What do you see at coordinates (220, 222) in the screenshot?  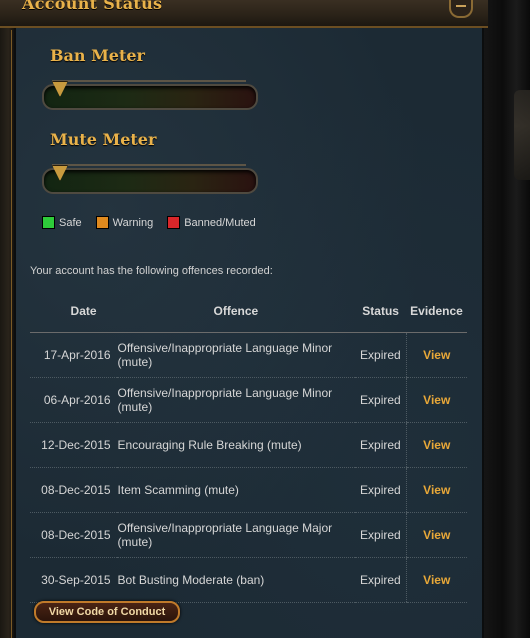 I see `legend-label: Banned/Muted` at bounding box center [220, 222].